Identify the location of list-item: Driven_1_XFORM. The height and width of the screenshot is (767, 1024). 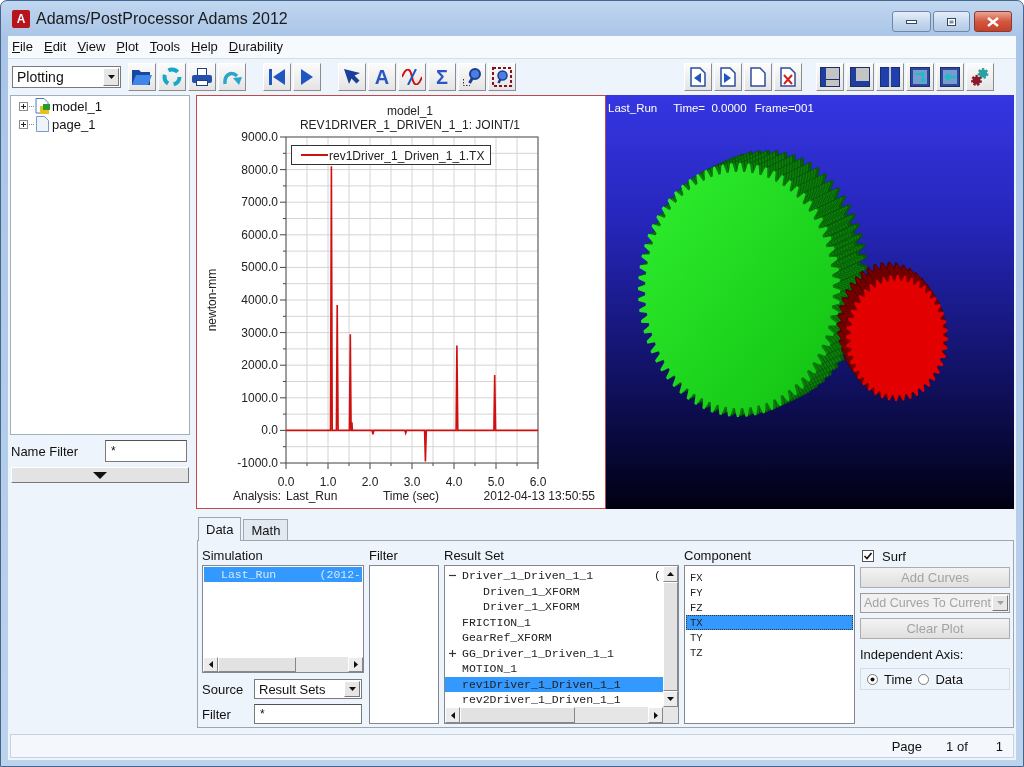
(554, 591).